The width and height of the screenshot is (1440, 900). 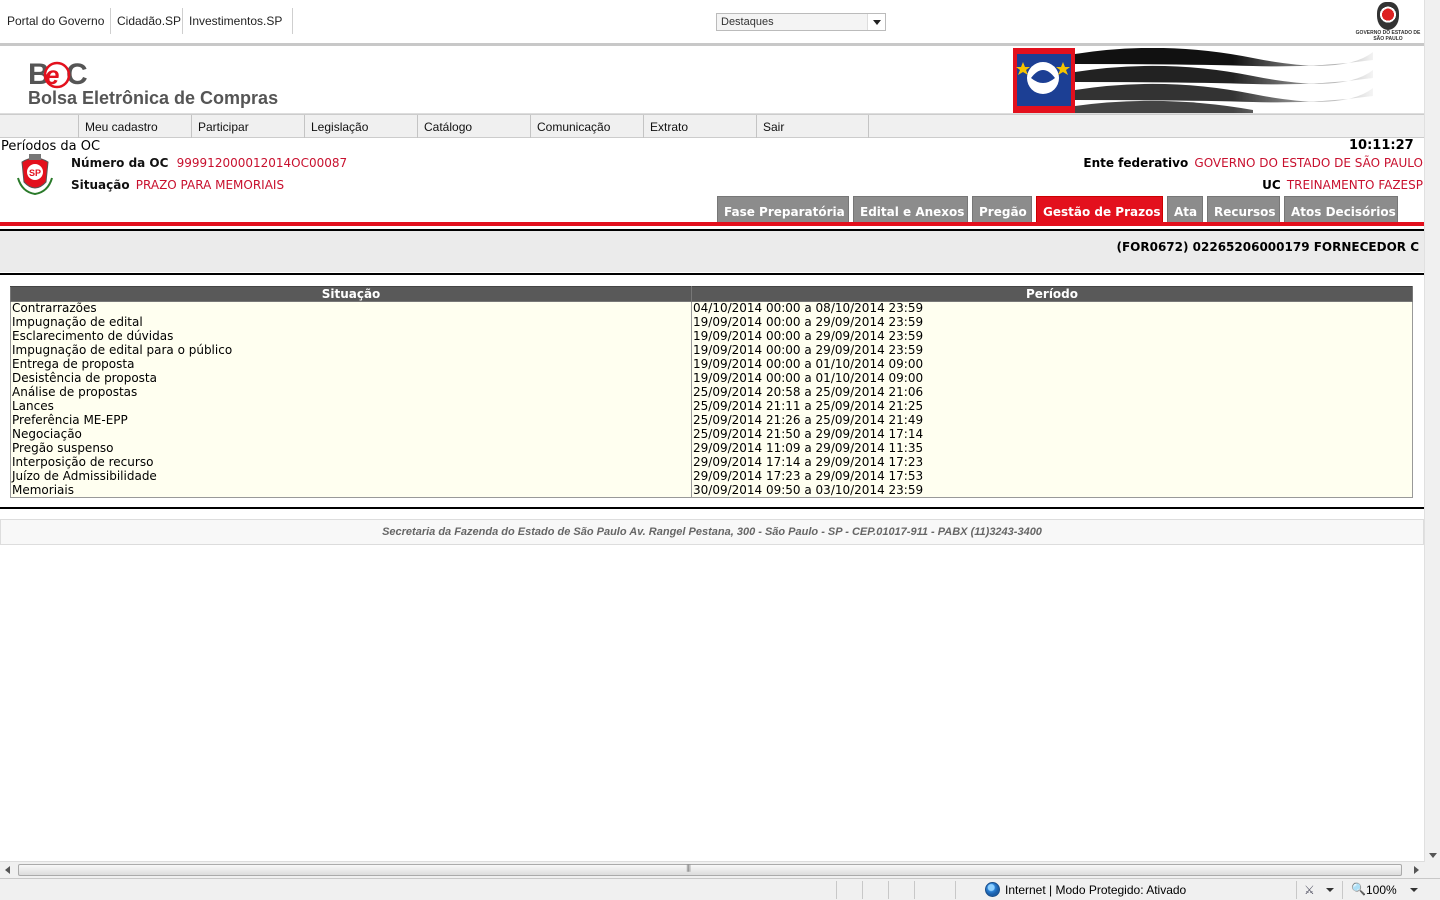 What do you see at coordinates (351, 308) in the screenshot?
I see `situacao-cell: Contrarrazões` at bounding box center [351, 308].